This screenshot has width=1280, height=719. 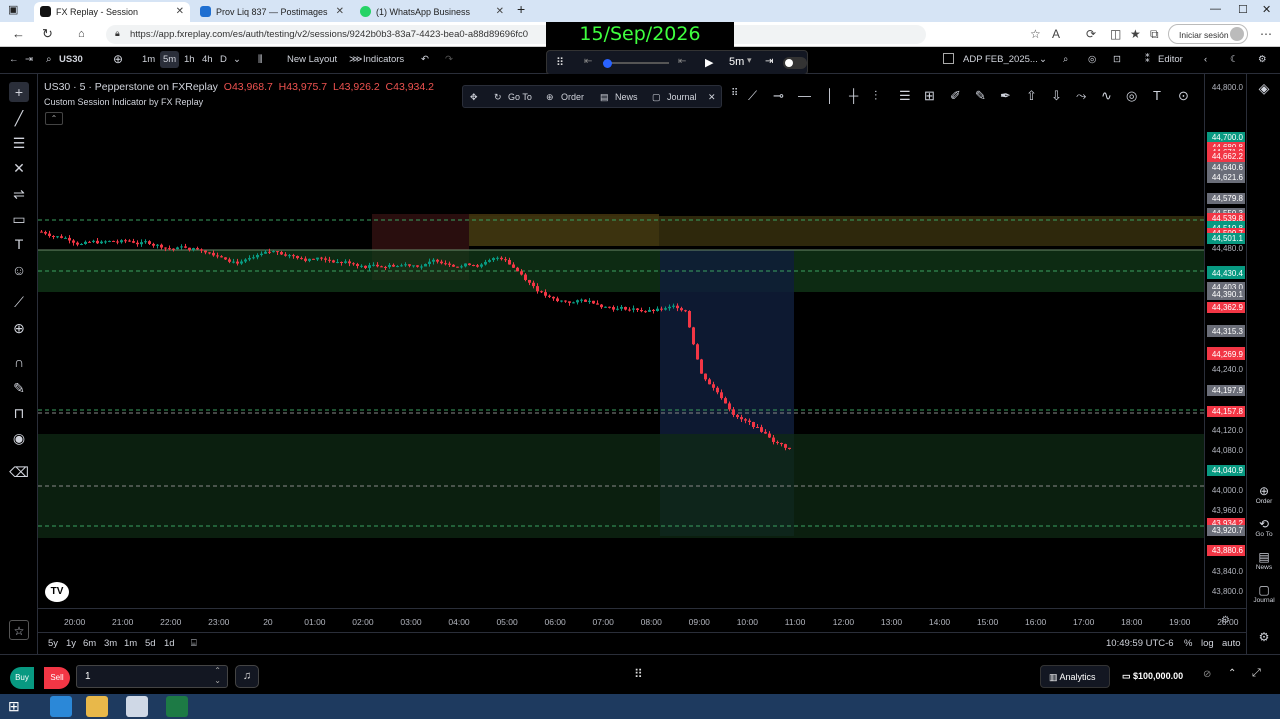 What do you see at coordinates (929, 96) in the screenshot?
I see `rectangle-grid-icon: ⊞` at bounding box center [929, 96].